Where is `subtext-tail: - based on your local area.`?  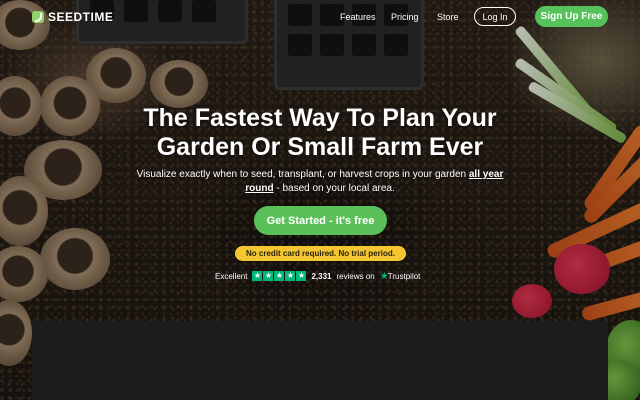
subtext-tail: - based on your local area. is located at coordinates (335, 188).